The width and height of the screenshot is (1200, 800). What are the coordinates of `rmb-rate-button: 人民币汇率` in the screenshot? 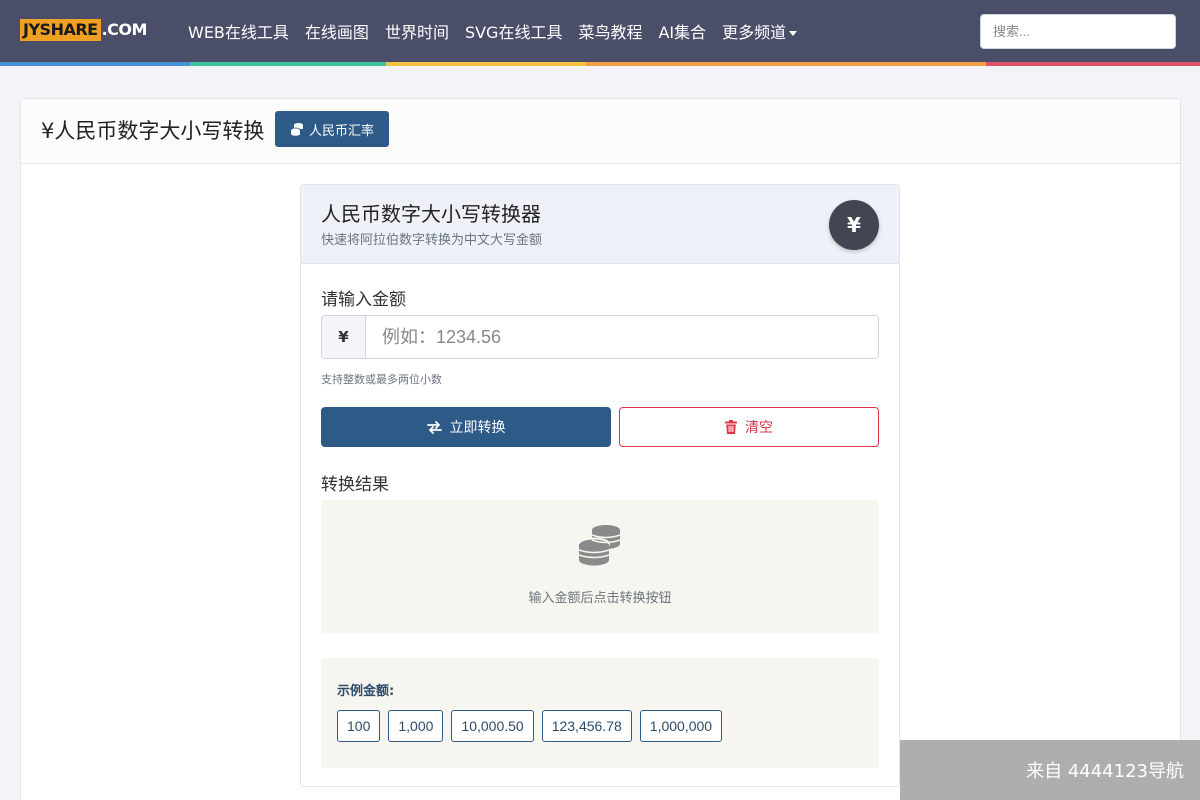 It's located at (332, 129).